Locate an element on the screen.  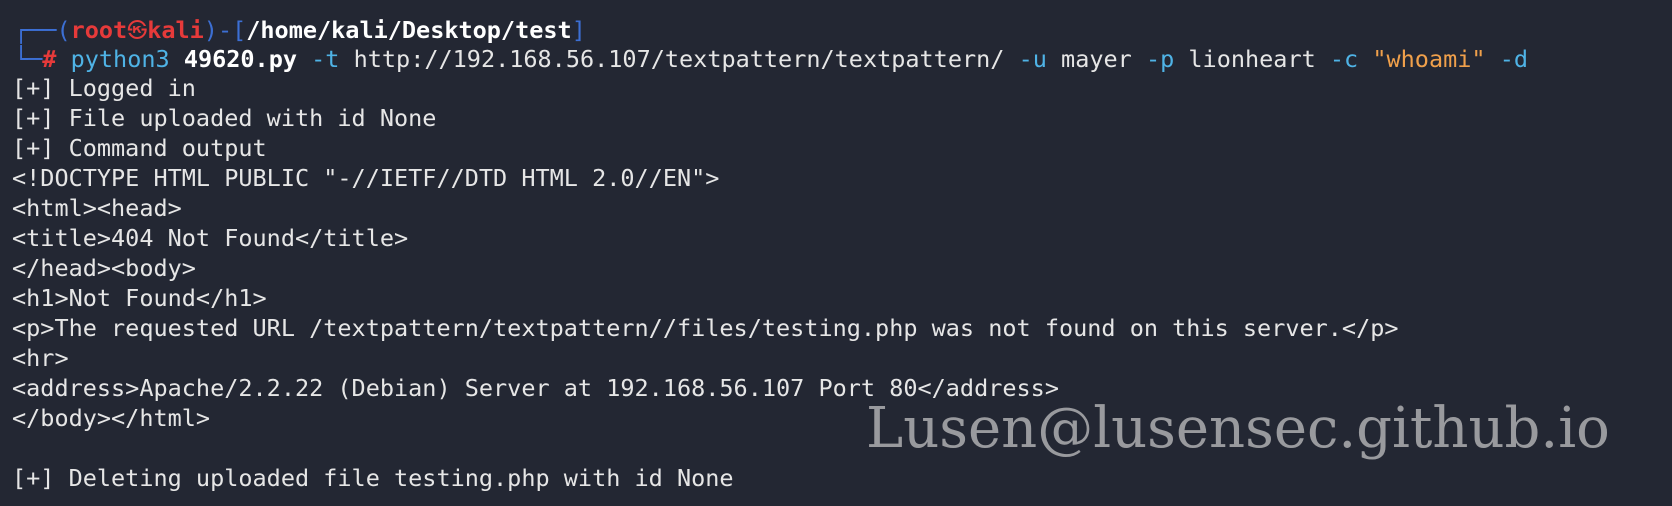
prompt-header: ┌──(root㉿kali)-[/home/kali/Desktop/test] is located at coordinates (300, 30).